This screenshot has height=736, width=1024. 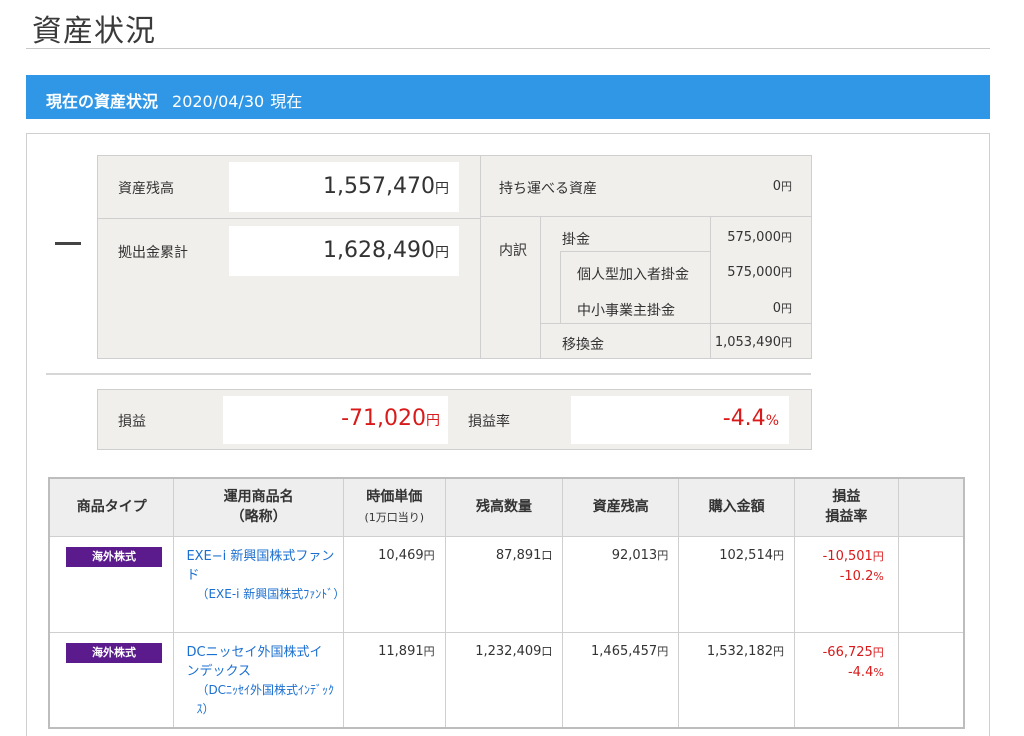 I want to click on collapse-toggle-icon, so click(x=68, y=243).